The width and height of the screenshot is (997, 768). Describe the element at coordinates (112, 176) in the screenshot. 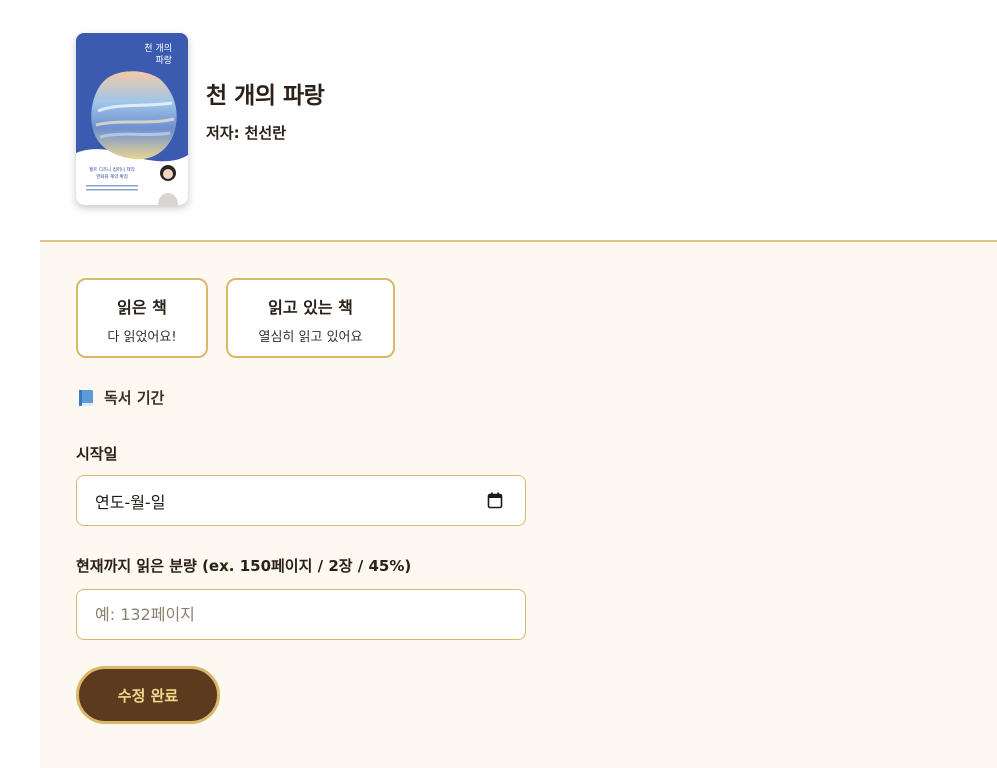

I see `cover-tagline-line2: 영화화 계약 확정` at that location.